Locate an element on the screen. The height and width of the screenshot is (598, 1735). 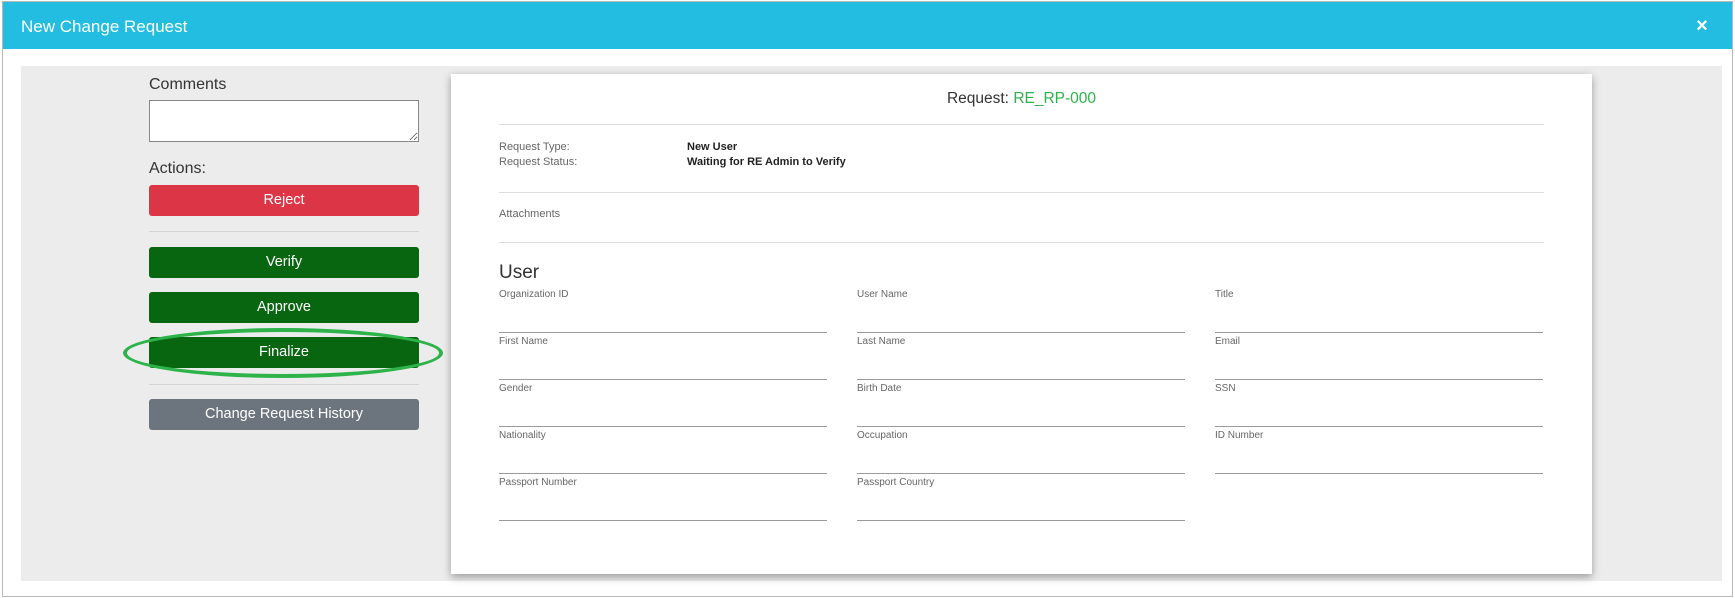
field-label: Birth Date is located at coordinates (879, 388).